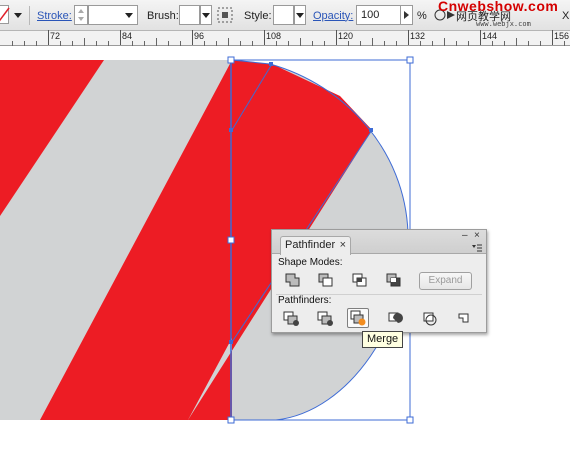 Image resolution: width=570 pixels, height=458 pixels. I want to click on divide-button, so click(292, 319).